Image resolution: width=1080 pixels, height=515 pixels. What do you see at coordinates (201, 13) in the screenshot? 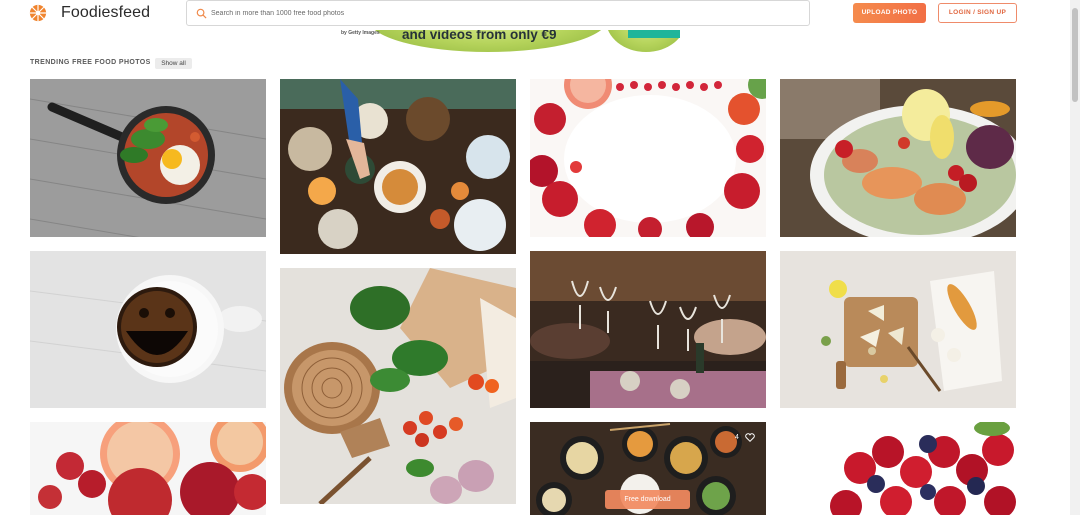
I see `search-icon` at bounding box center [201, 13].